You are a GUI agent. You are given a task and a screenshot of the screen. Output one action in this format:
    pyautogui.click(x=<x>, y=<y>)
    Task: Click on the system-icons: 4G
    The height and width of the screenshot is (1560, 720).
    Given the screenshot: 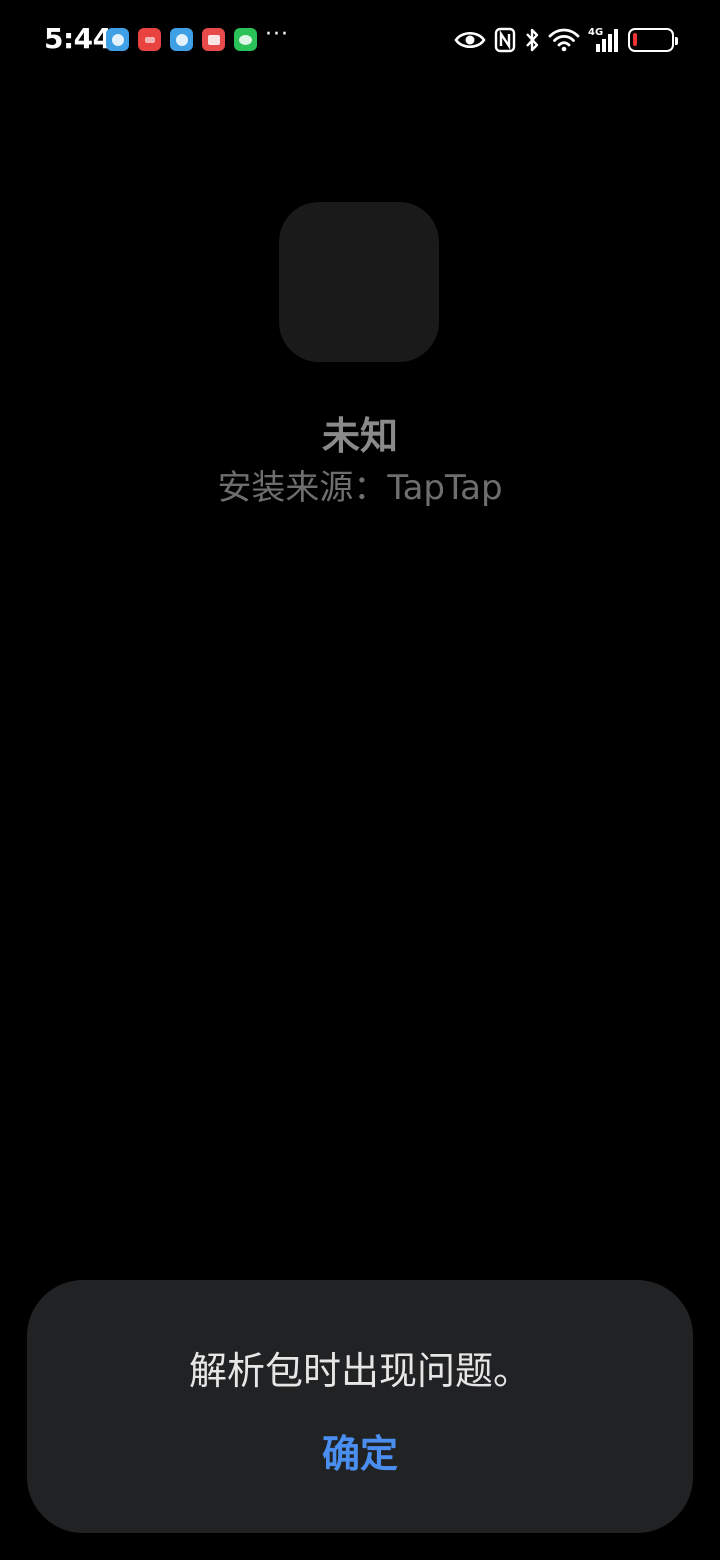 What is the action you would take?
    pyautogui.click(x=566, y=40)
    